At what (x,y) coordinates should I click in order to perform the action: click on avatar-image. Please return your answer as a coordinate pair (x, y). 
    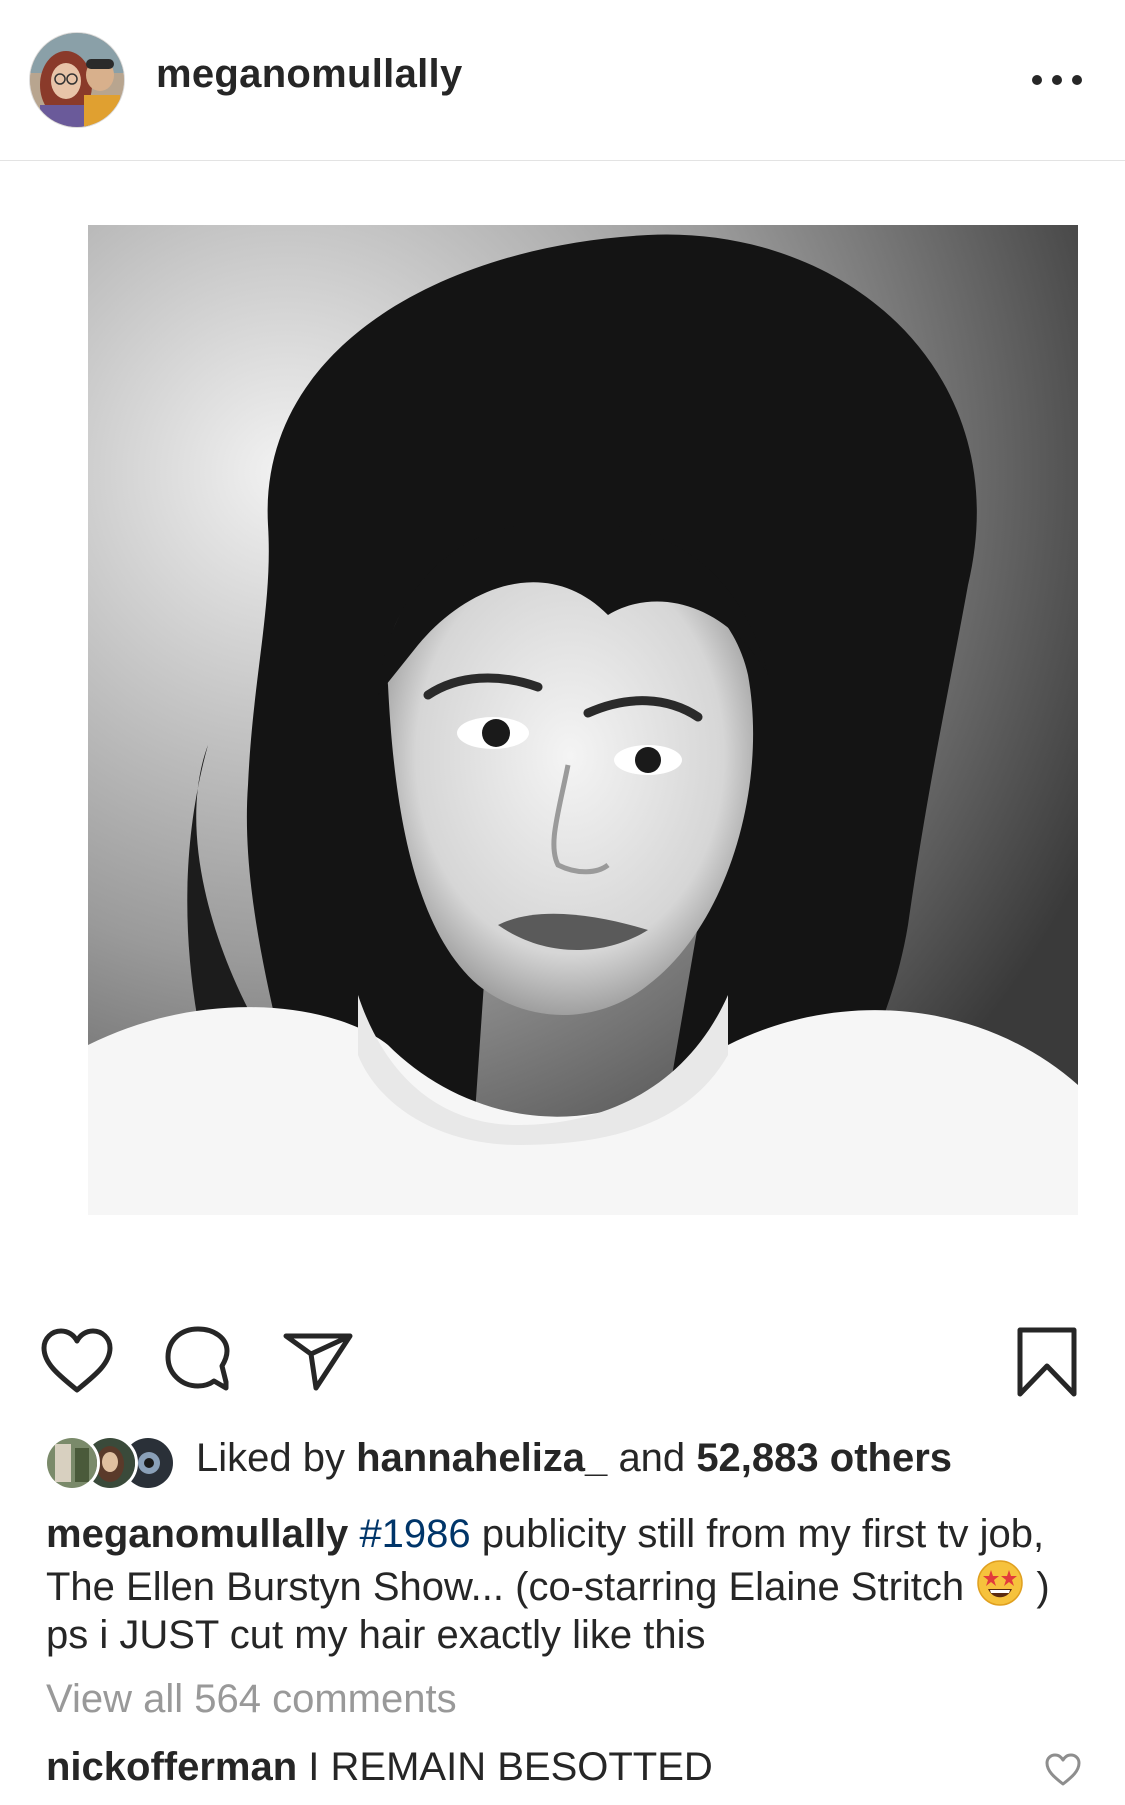
    Looking at the image, I should click on (77, 80).